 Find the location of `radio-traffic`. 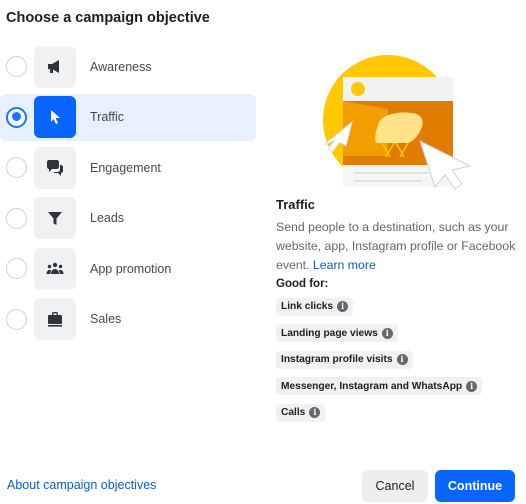

radio-traffic is located at coordinates (16, 117).